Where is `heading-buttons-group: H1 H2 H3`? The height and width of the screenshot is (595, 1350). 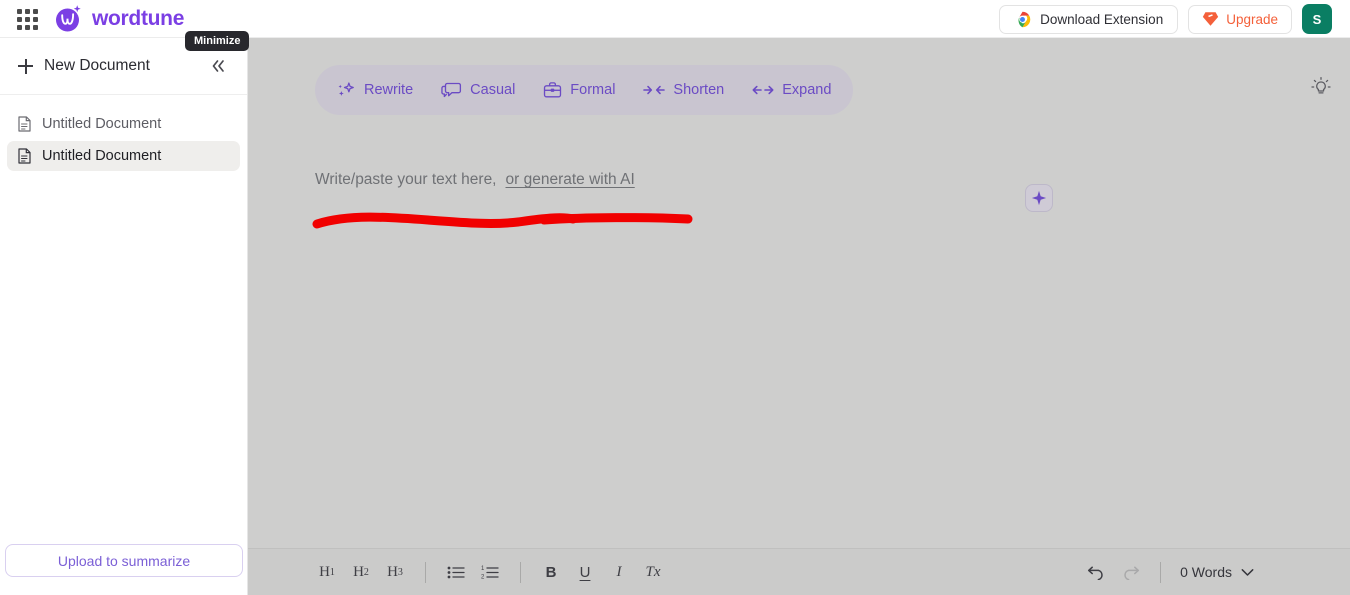
heading-buttons-group: H1 H2 H3 is located at coordinates (361, 572).